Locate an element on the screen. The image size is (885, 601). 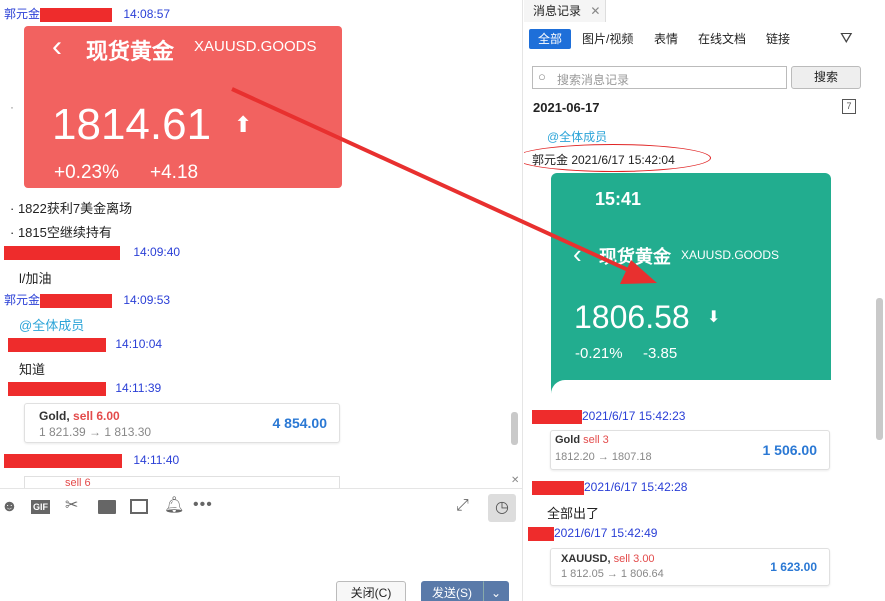
arrow-shaft is located at coordinates (434, 181).